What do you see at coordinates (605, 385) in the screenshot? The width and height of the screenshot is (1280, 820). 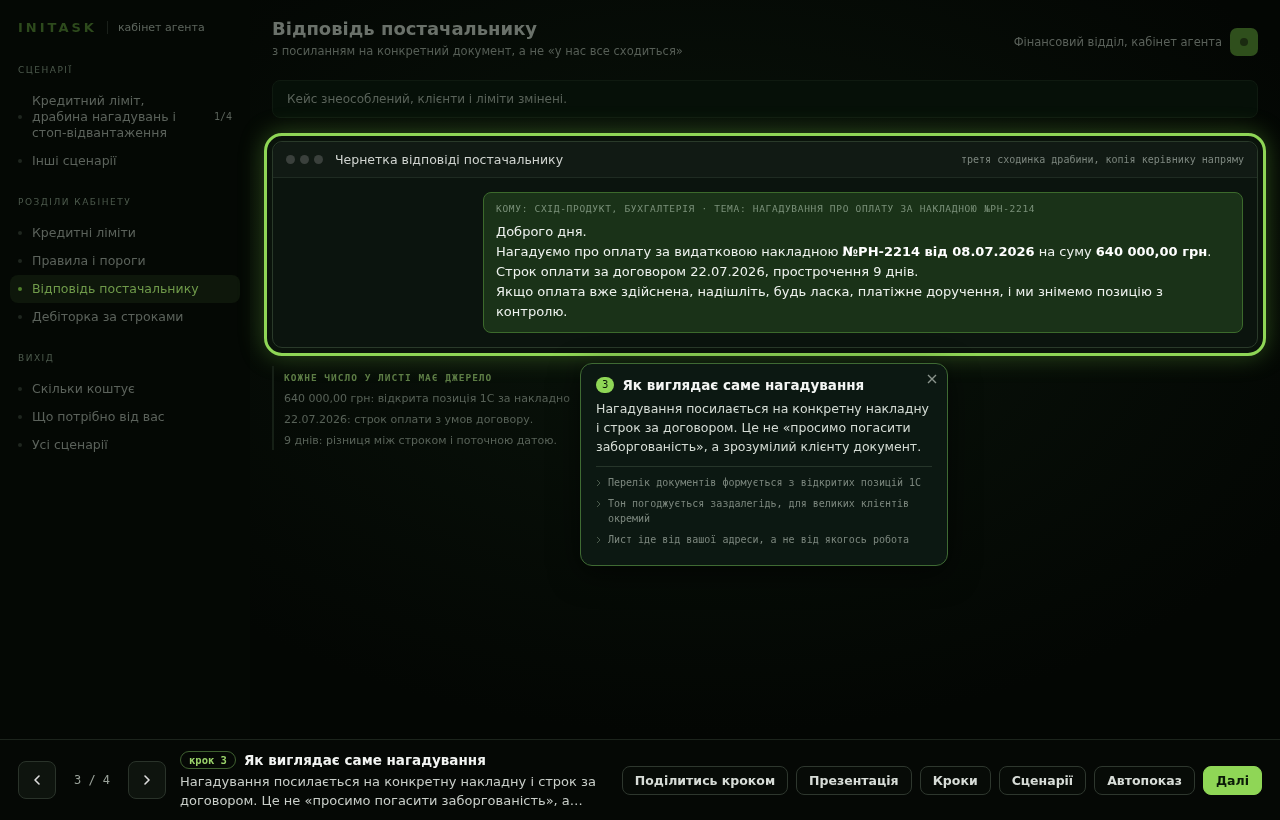 I see `step-number: 3` at bounding box center [605, 385].